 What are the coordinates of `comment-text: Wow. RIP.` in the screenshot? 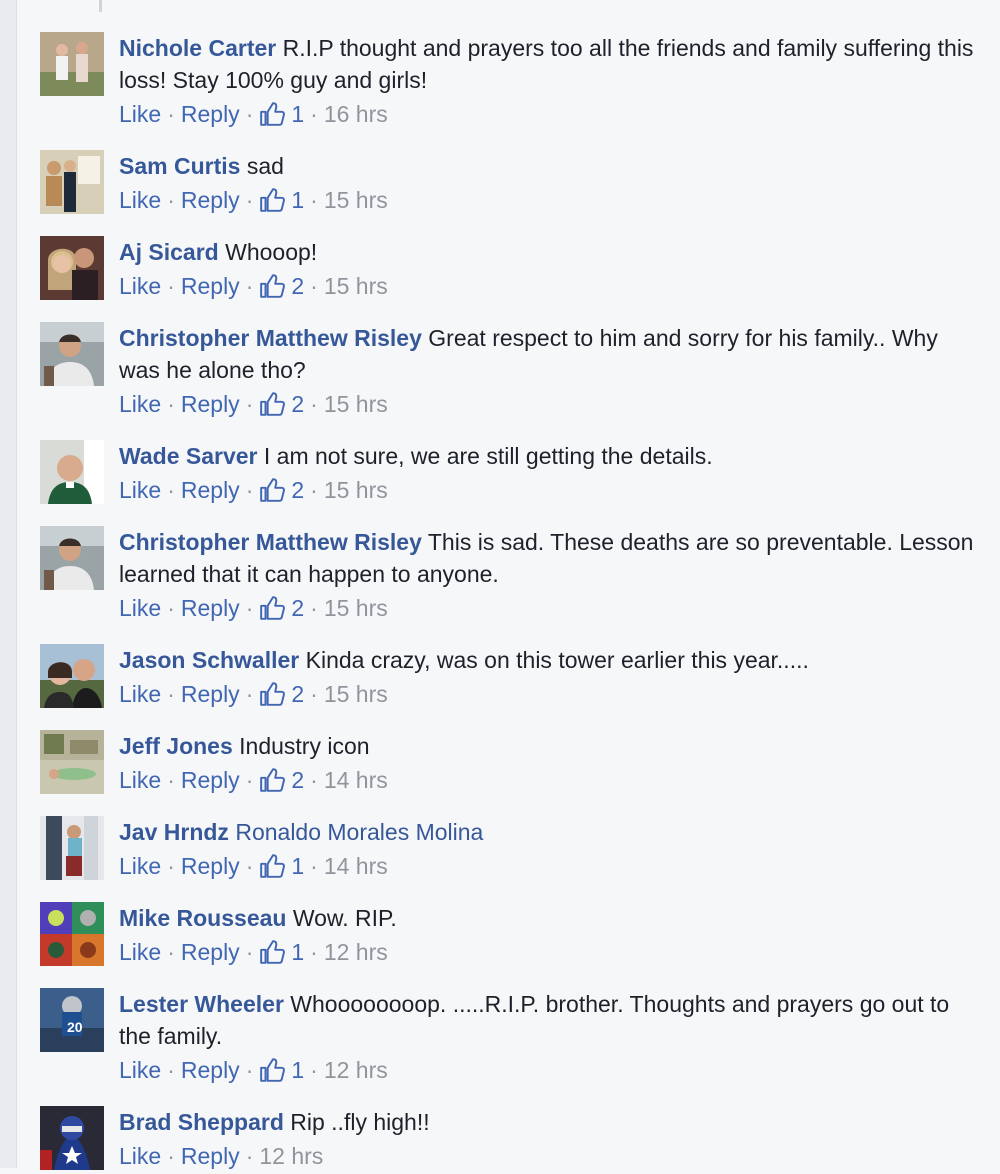 It's located at (344, 918).